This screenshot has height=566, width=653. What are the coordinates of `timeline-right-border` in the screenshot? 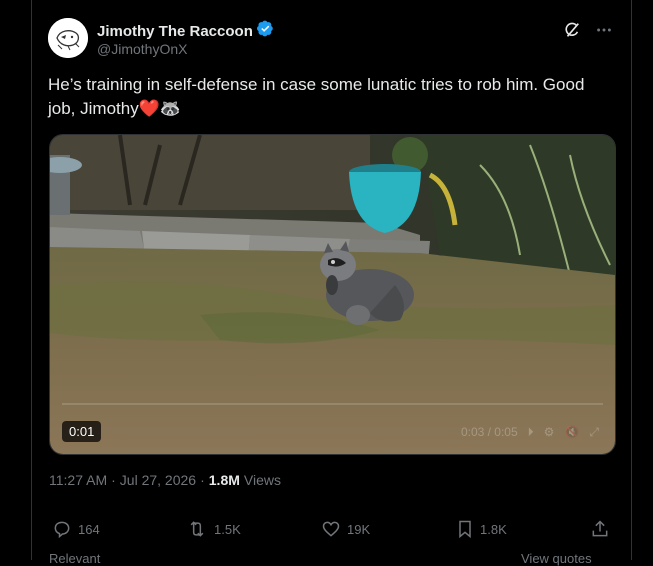 It's located at (631, 280).